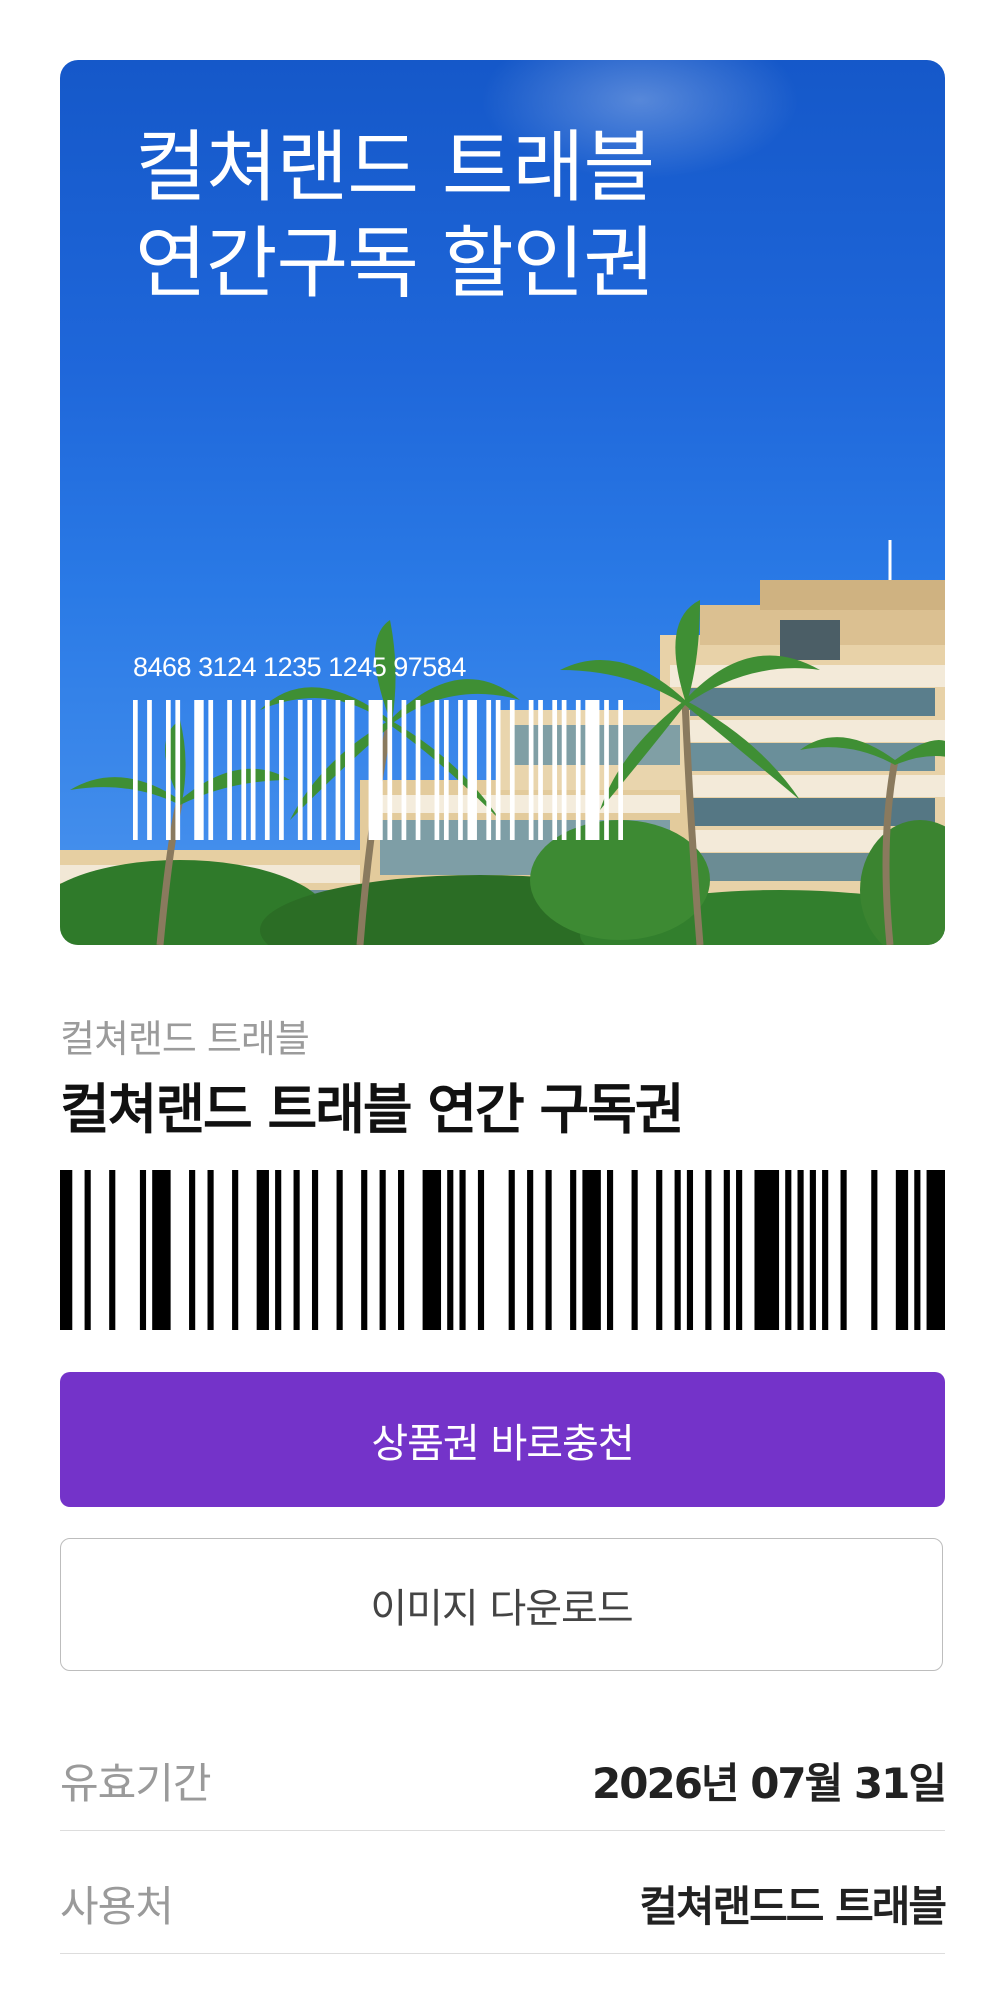  What do you see at coordinates (503, 1780) in the screenshot?
I see `expiry-row: 유효기간 2026년 07월 31일` at bounding box center [503, 1780].